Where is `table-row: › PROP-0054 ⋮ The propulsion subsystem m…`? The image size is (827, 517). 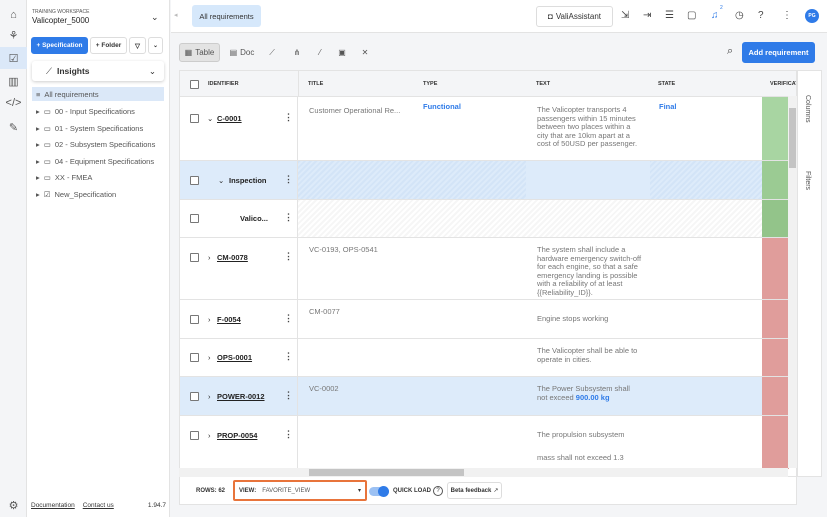 table-row: › PROP-0054 ⋮ The propulsion subsystem m… is located at coordinates (488, 442).